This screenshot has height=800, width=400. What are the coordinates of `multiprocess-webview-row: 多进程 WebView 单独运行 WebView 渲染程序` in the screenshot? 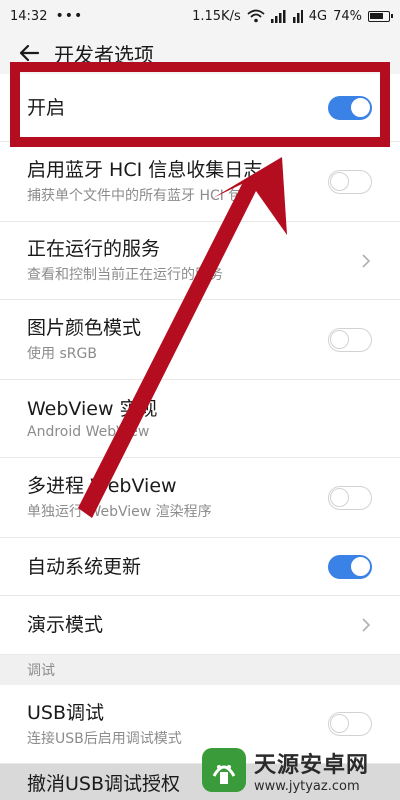 It's located at (200, 498).